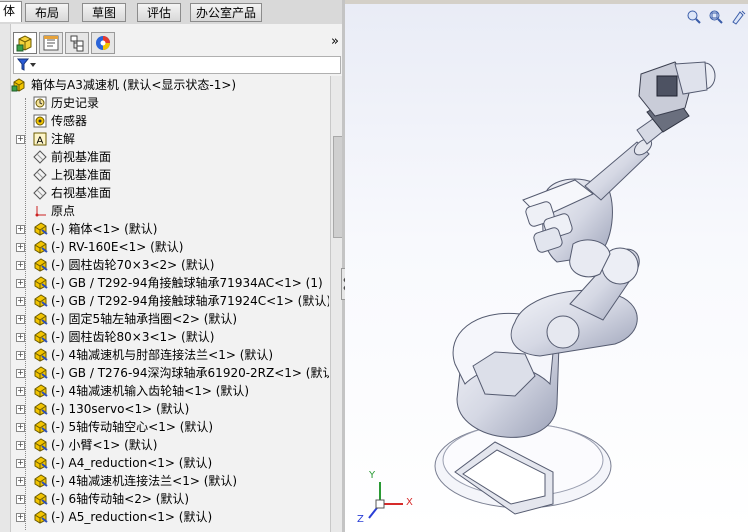 This screenshot has width=748, height=532. Describe the element at coordinates (117, 247) in the screenshot. I see `tree-item-label: (-) RV-160E<1> (默认)` at that location.